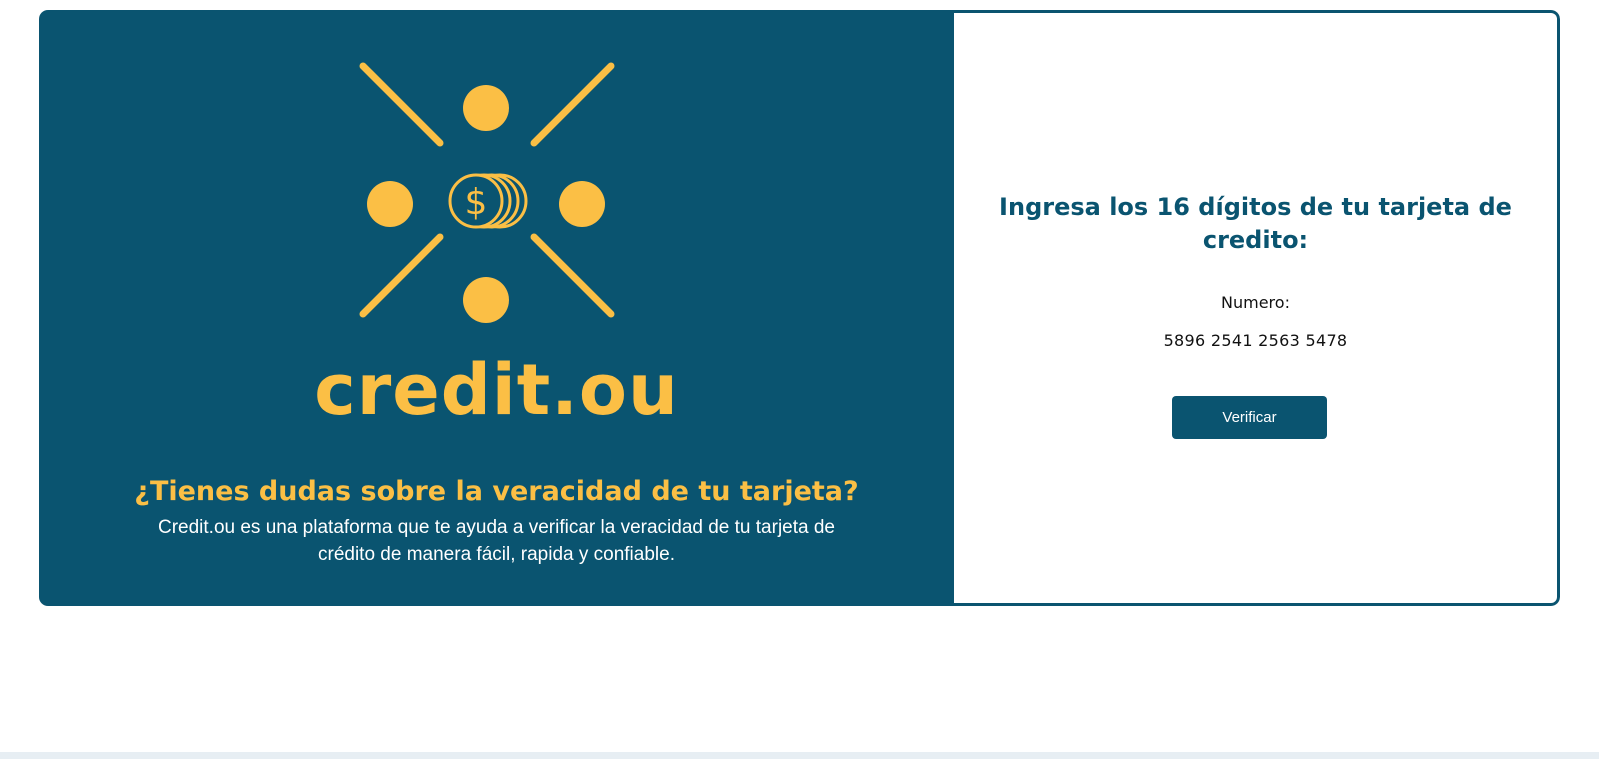 This screenshot has height=759, width=1599. What do you see at coordinates (1255, 340) in the screenshot?
I see `card-number-field: 5896 2541 2563 5478` at bounding box center [1255, 340].